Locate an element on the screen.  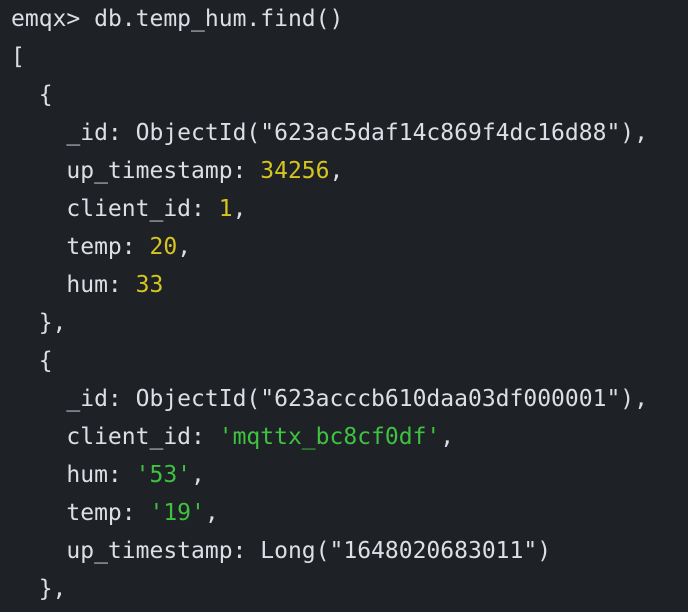
doc1-close-brace: }, is located at coordinates (52, 323).